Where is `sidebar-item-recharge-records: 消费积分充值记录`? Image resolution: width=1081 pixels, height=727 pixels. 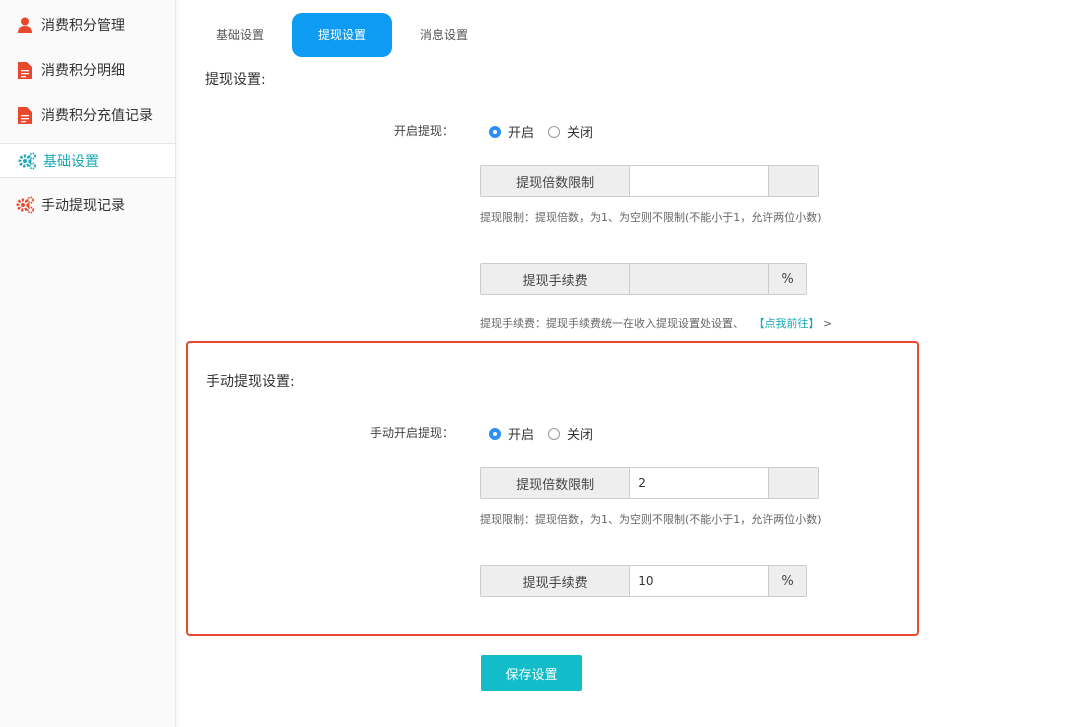
sidebar-item-recharge-records: 消费积分充值记录 is located at coordinates (87, 115).